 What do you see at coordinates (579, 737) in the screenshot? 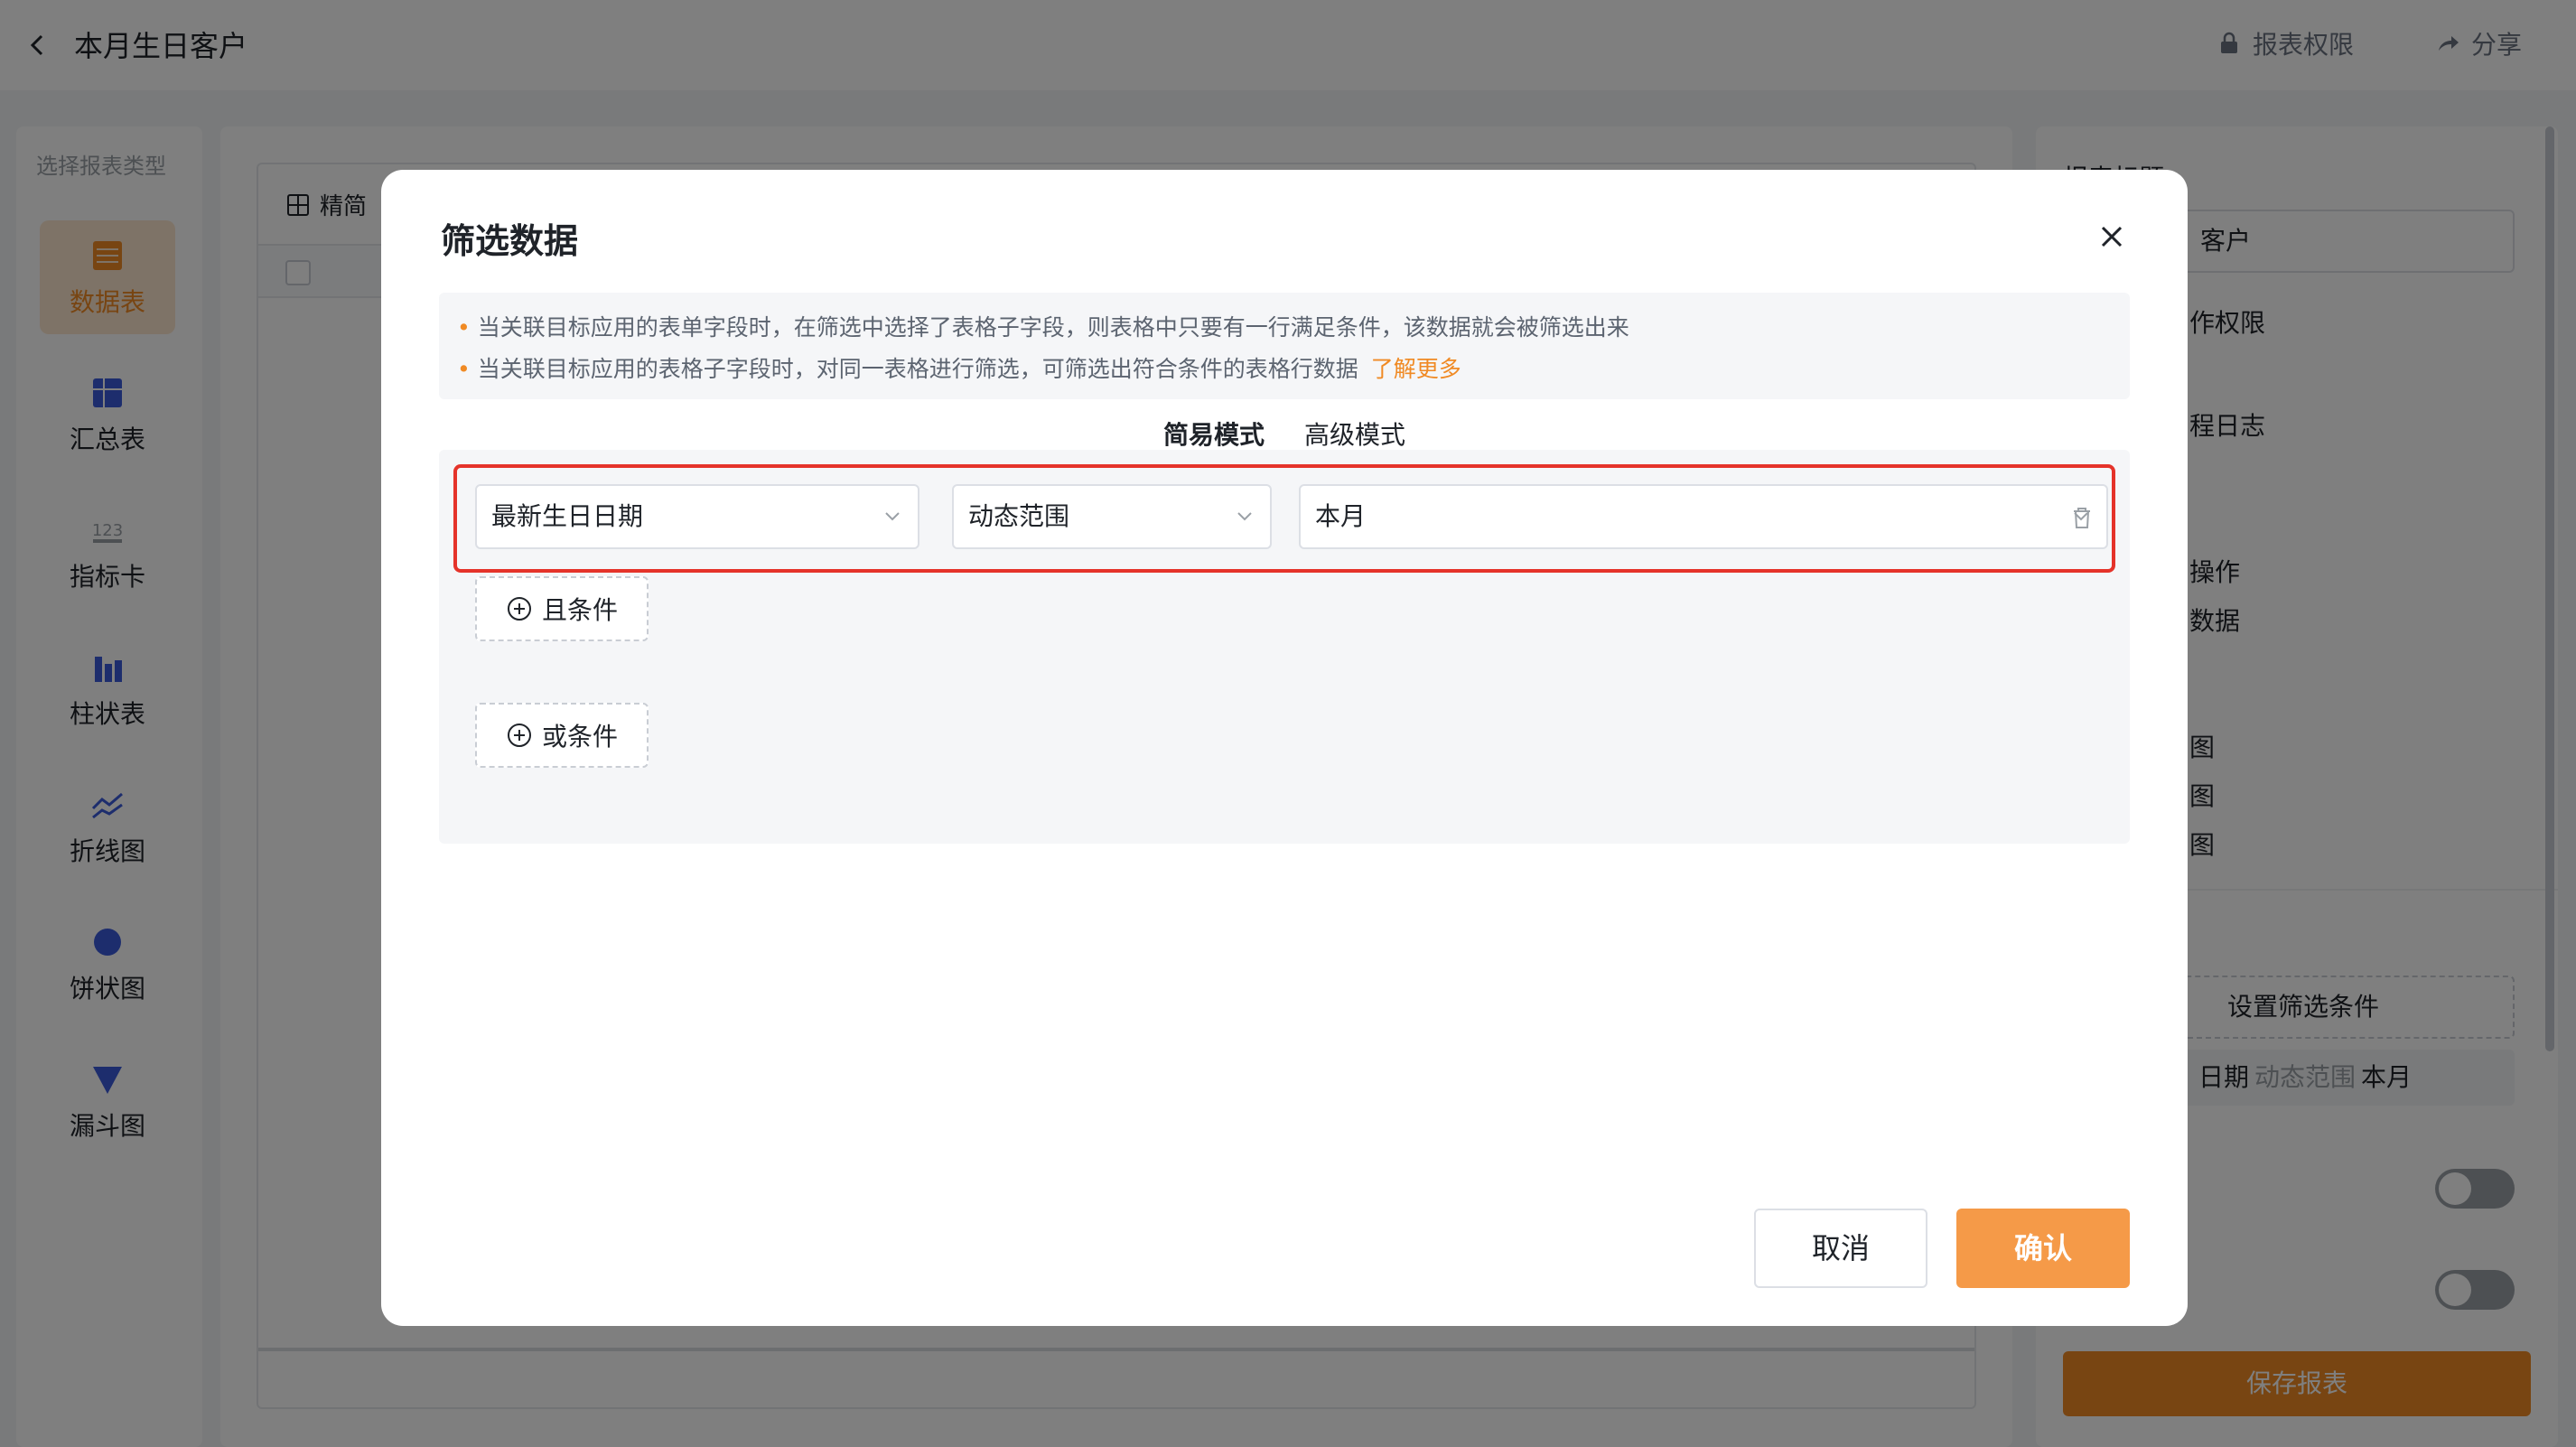
I see `add-or-condition-label: 或条件` at bounding box center [579, 737].